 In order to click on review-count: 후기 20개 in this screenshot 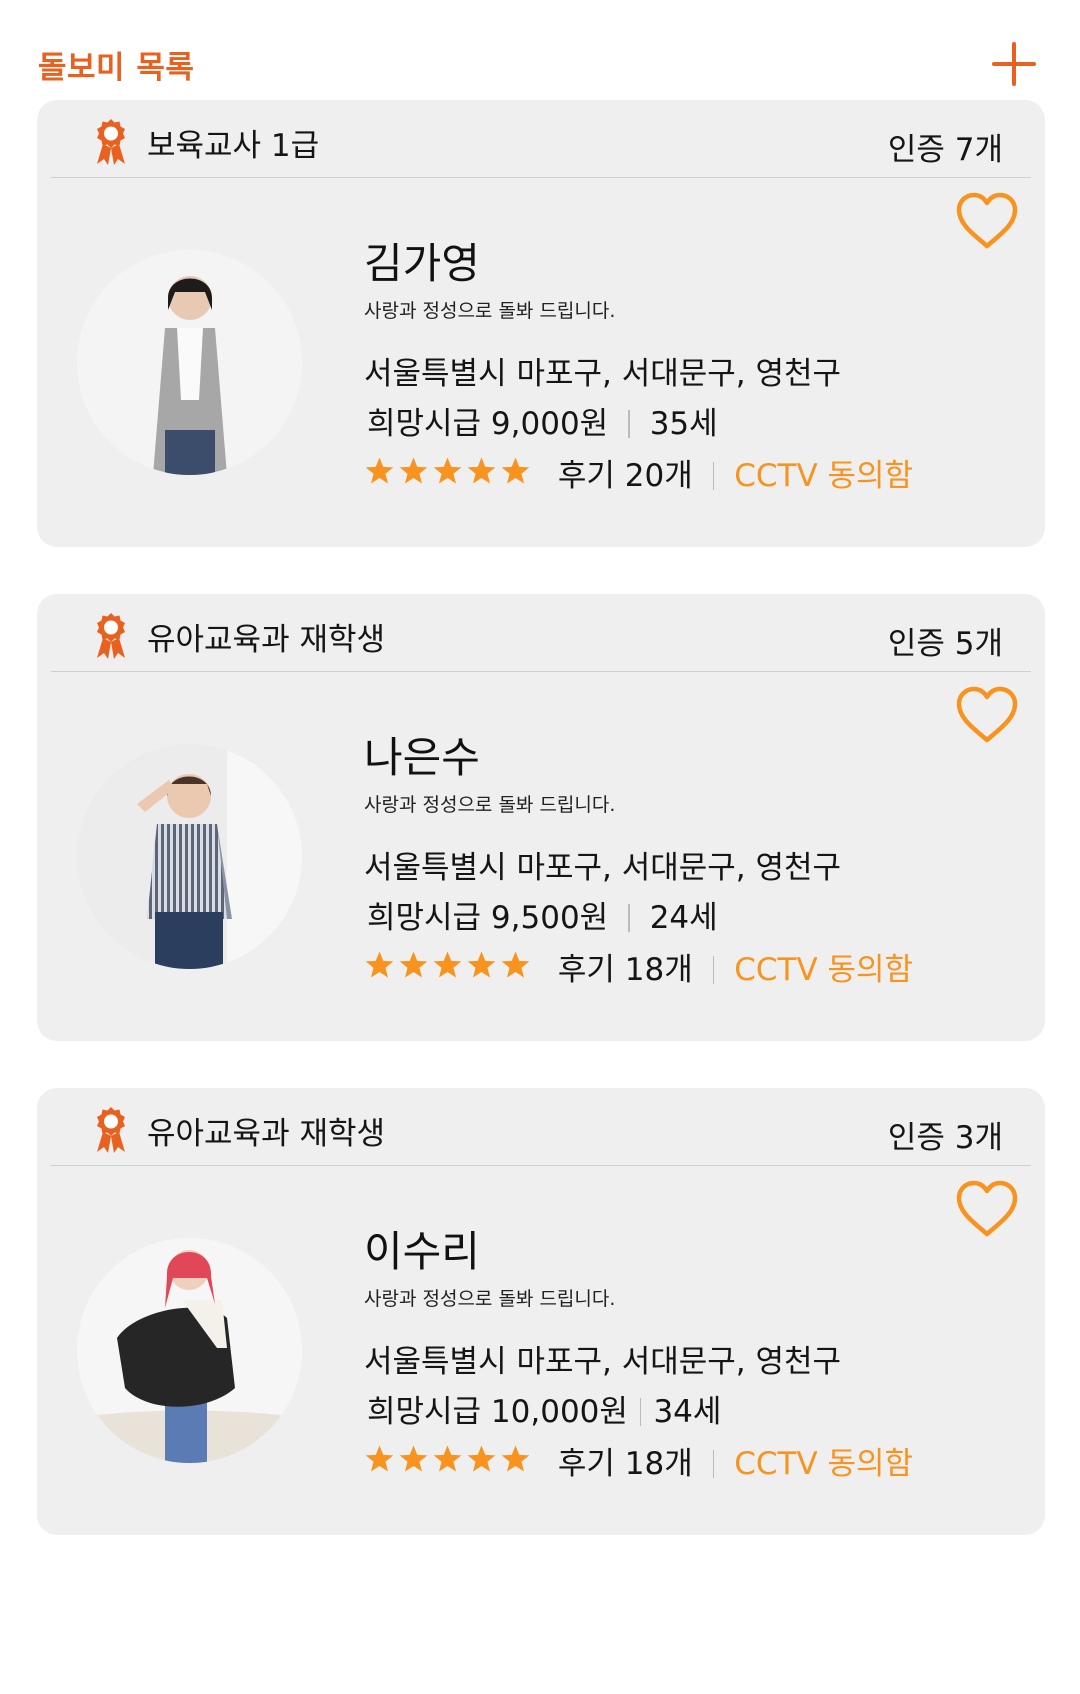, I will do `click(625, 476)`.